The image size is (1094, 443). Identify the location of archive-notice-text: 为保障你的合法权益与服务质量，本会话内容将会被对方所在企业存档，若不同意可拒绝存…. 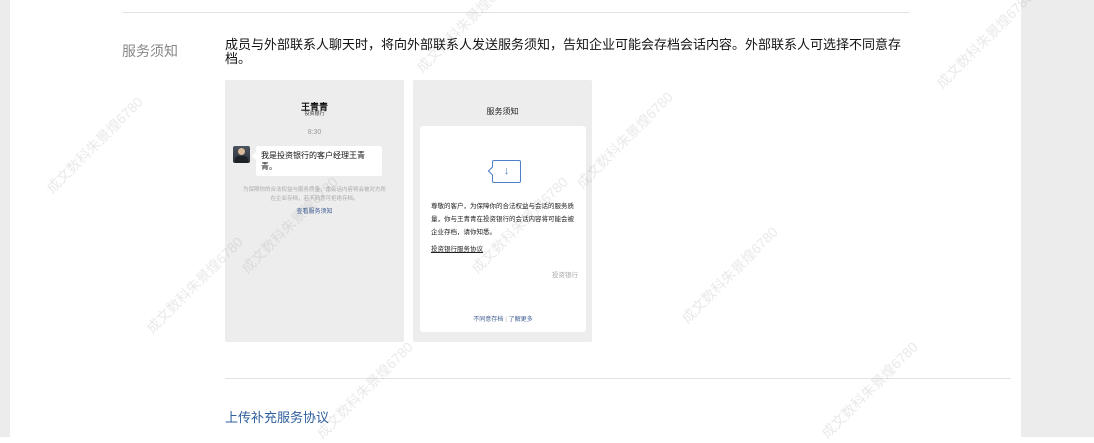
(315, 194).